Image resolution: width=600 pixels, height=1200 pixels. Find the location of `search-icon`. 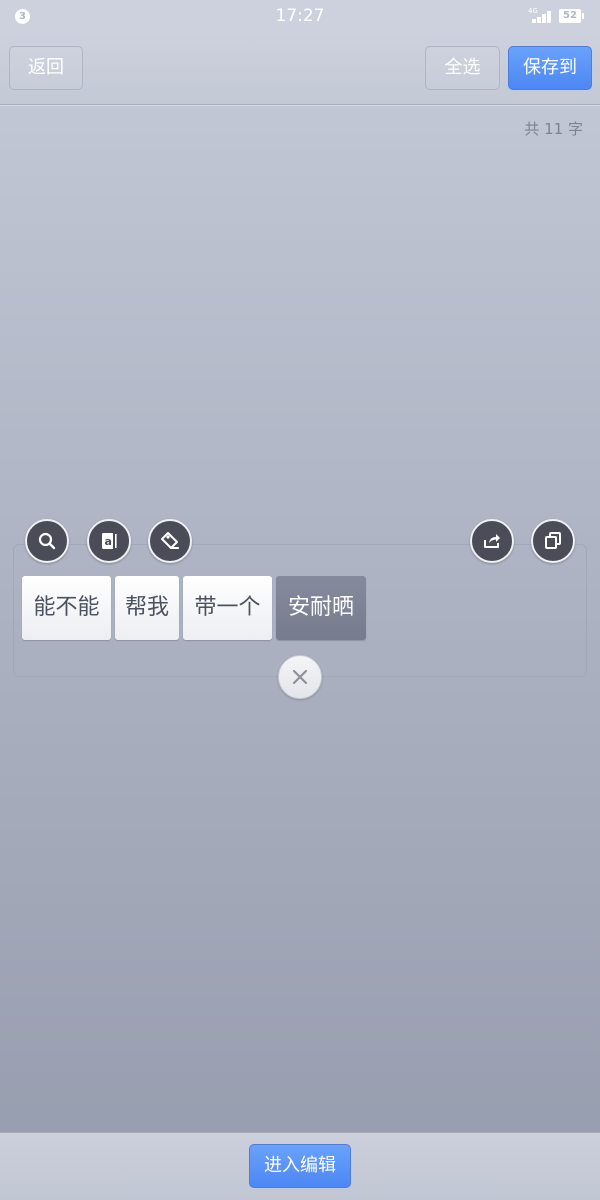

search-icon is located at coordinates (47, 541).